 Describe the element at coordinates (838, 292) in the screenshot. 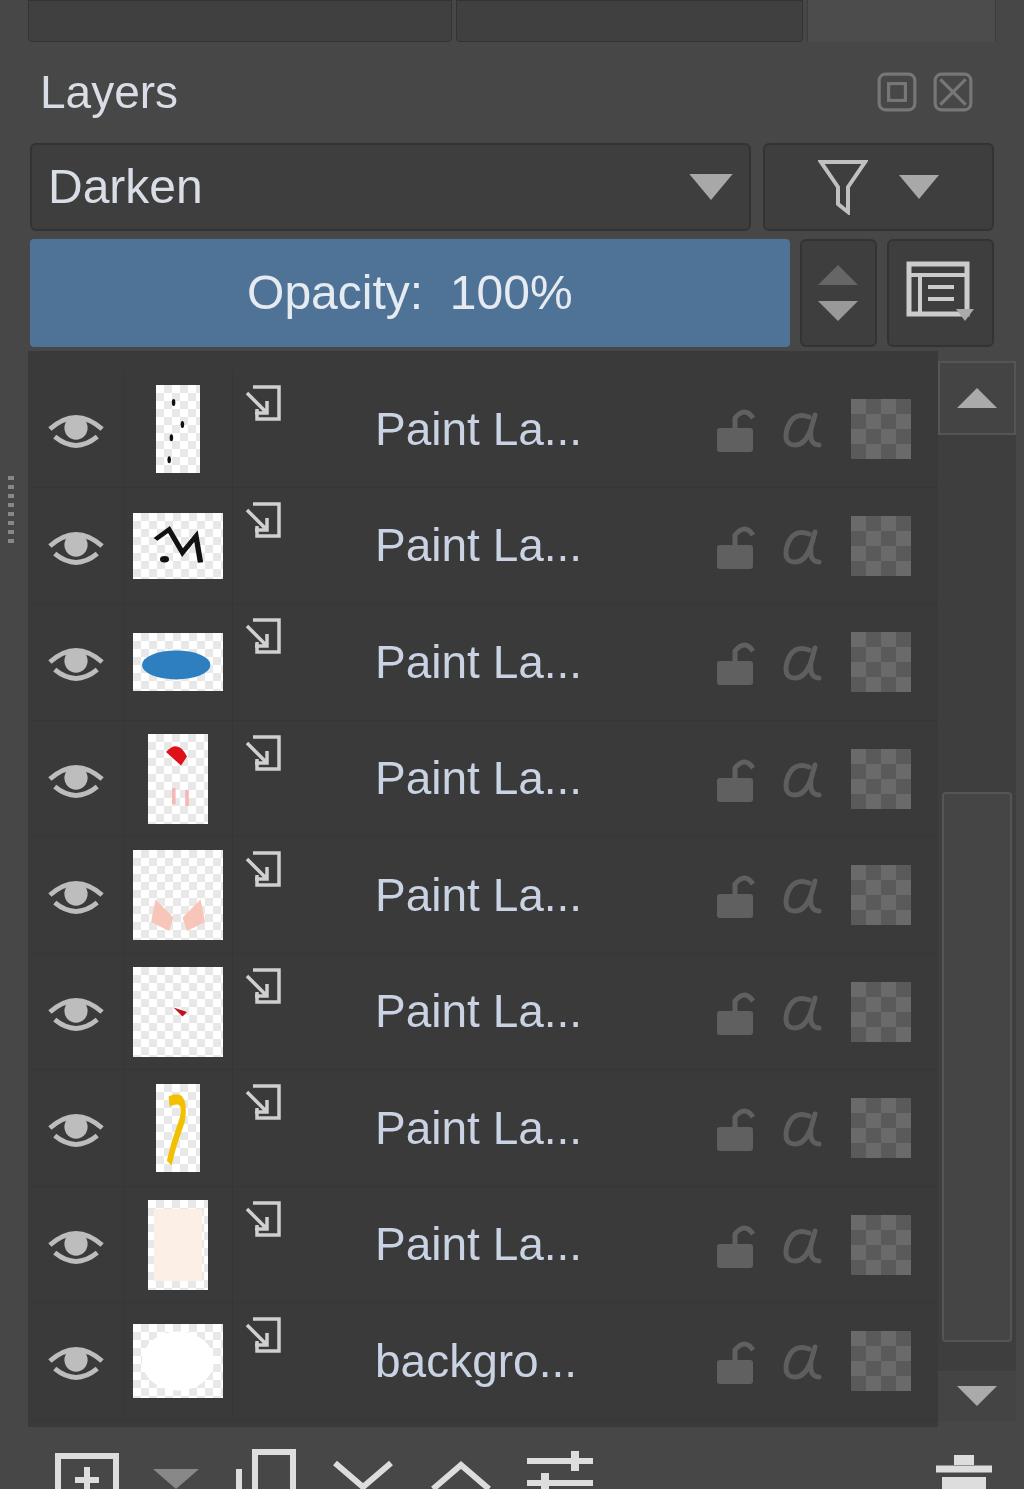

I see `spin-buttons` at that location.